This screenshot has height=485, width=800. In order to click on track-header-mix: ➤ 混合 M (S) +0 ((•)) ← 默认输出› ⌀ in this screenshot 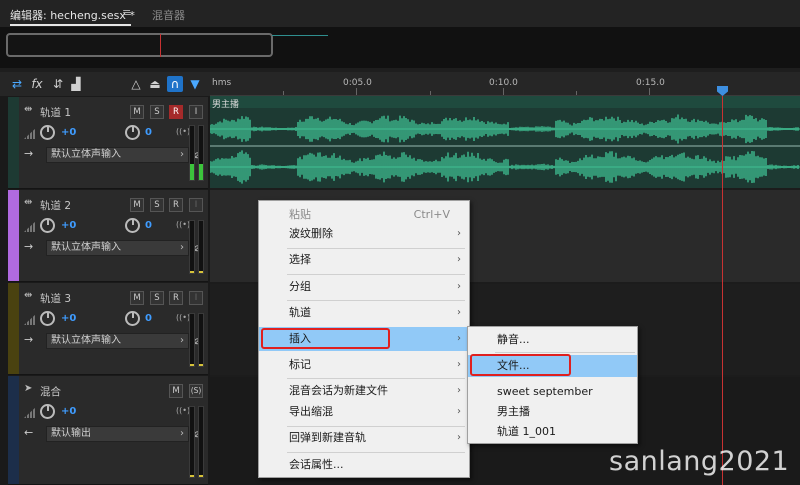, I will do `click(108, 430)`.